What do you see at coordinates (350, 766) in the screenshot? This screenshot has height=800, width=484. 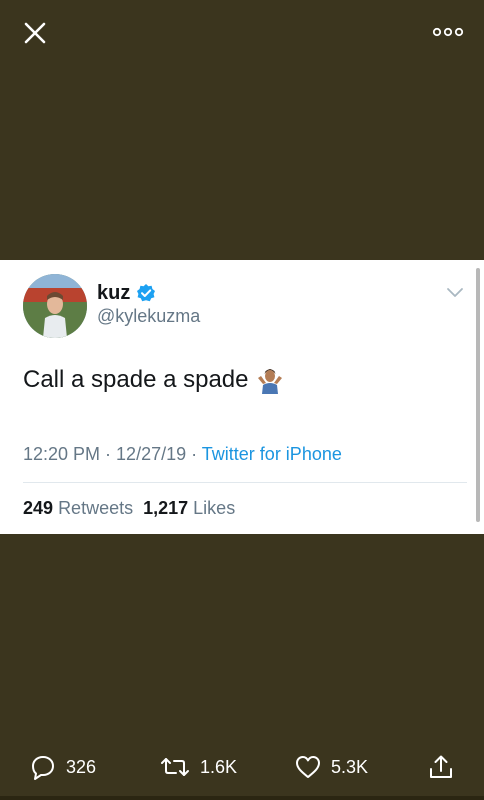 I see `like-count: 5.3K` at bounding box center [350, 766].